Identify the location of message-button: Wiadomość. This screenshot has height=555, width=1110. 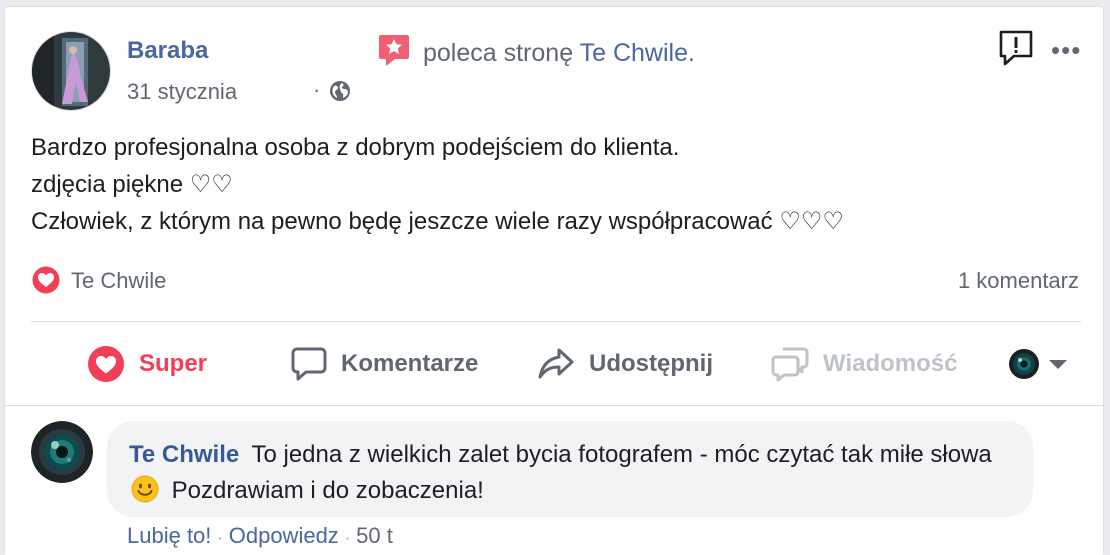
(864, 364).